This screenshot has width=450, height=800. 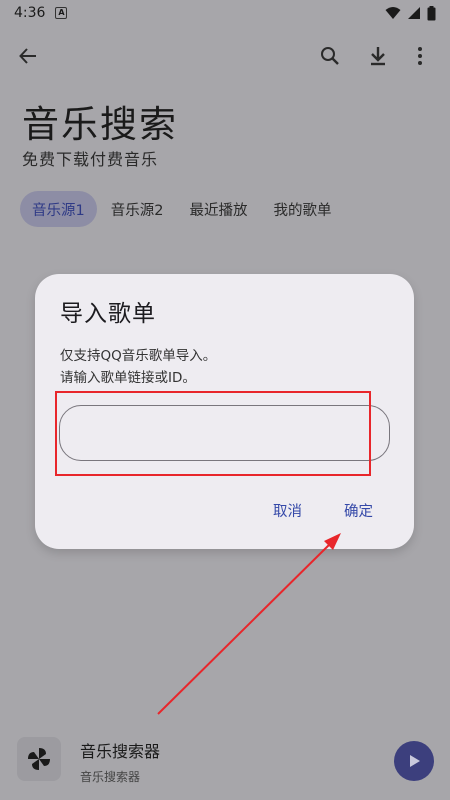 I want to click on dialog-title: 导入歌单, so click(x=108, y=314).